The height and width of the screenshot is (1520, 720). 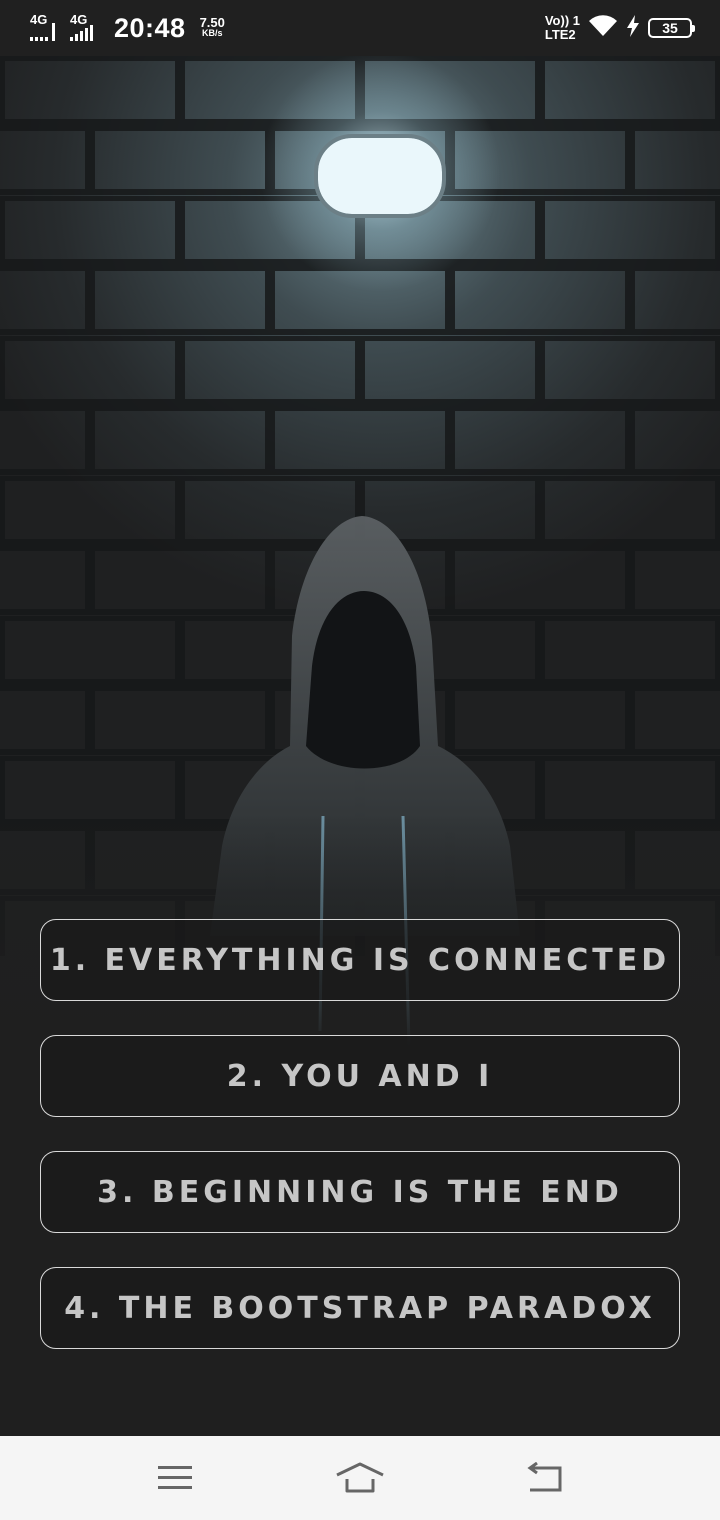 I want to click on network-speed-unit: KB/s, so click(x=212, y=33).